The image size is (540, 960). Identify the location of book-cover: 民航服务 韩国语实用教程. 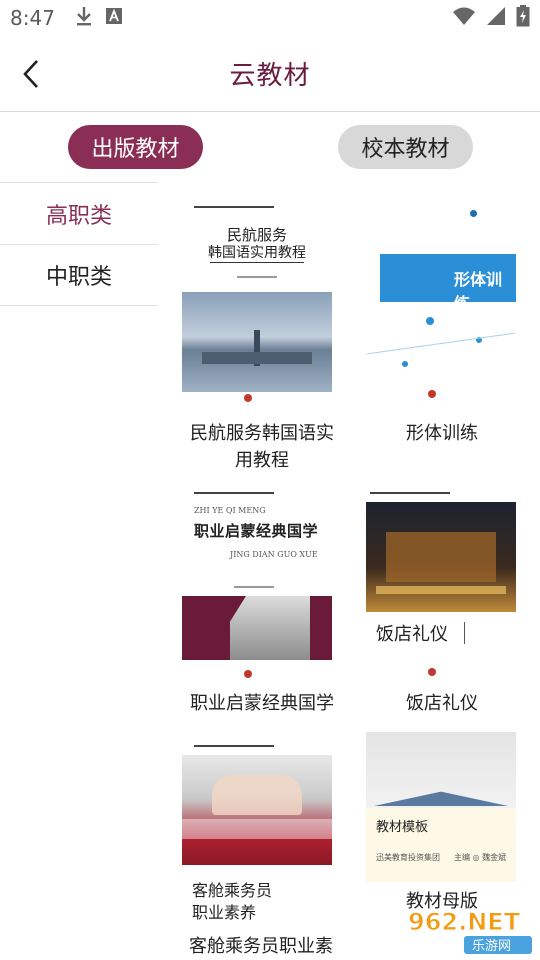
(257, 297).